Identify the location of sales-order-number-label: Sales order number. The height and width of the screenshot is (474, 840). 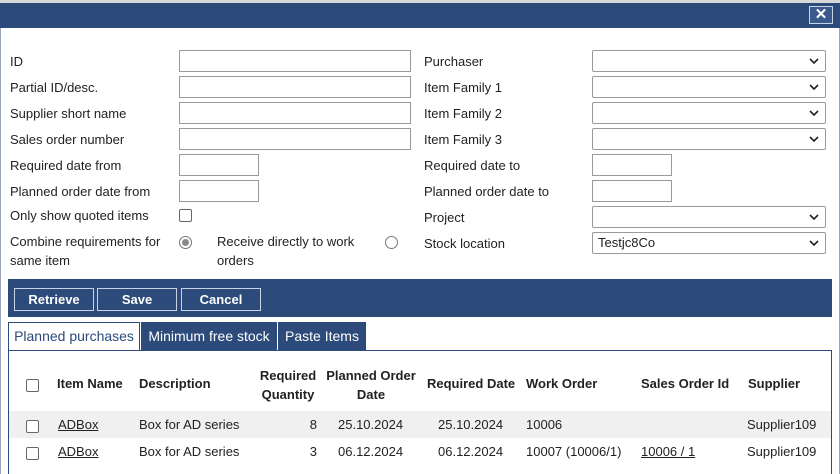
(67, 139).